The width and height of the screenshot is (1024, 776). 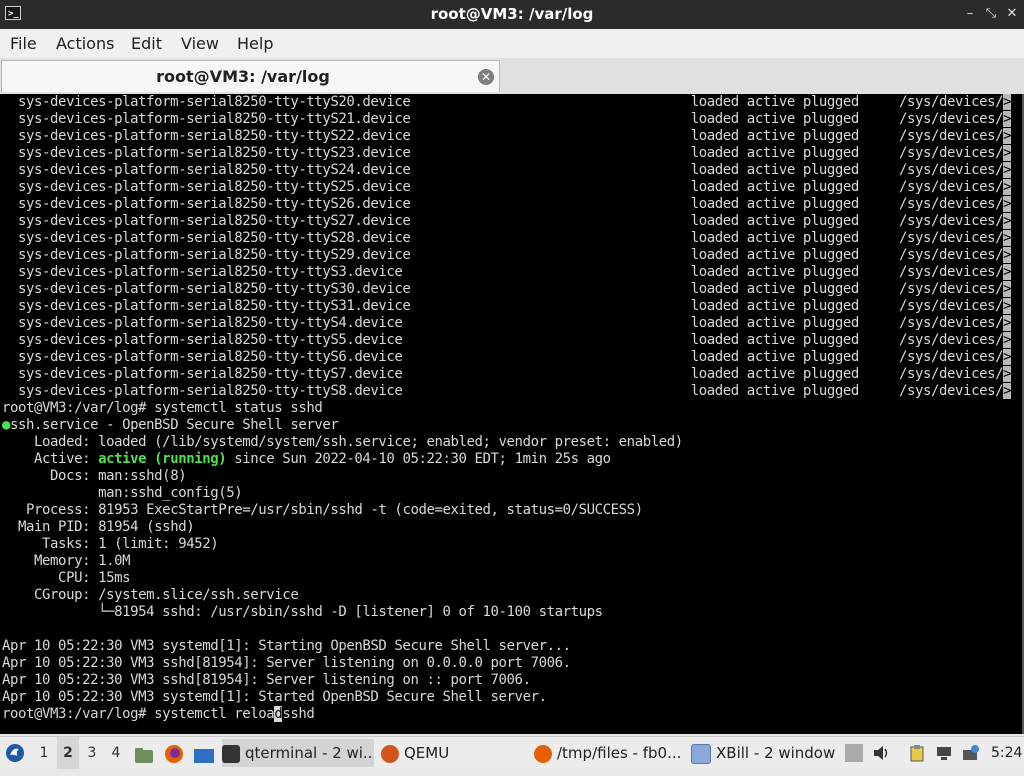 What do you see at coordinates (298, 714) in the screenshot?
I see `command-after-cursor: sshd` at bounding box center [298, 714].